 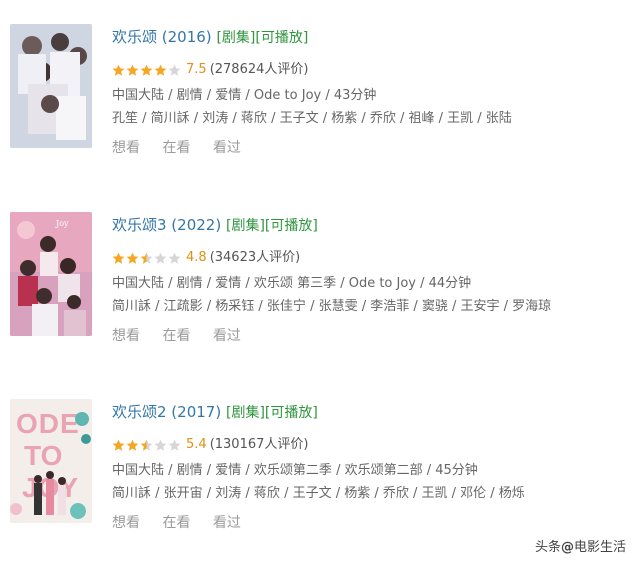 I want to click on poster-image: ODE TO JOY, so click(x=51, y=461).